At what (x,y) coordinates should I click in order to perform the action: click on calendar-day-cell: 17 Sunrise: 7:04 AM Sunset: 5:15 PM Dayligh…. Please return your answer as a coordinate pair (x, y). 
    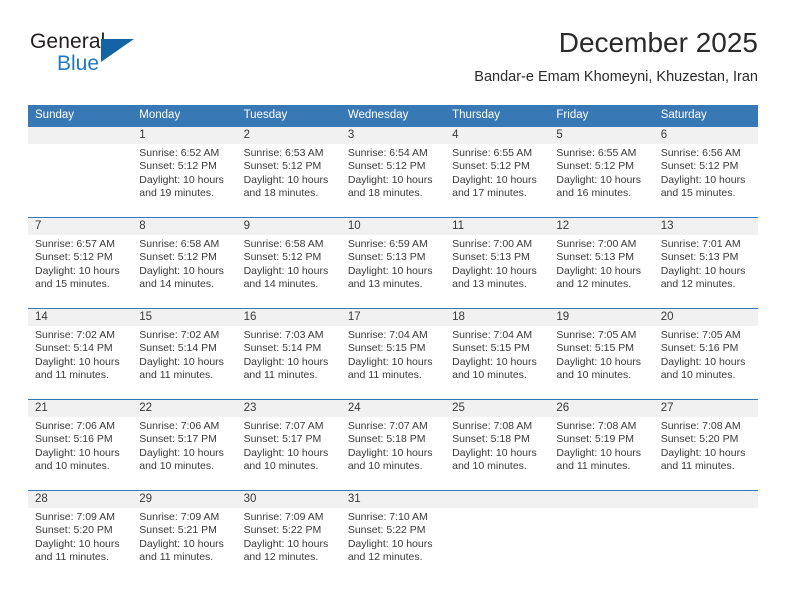
    Looking at the image, I should click on (393, 354).